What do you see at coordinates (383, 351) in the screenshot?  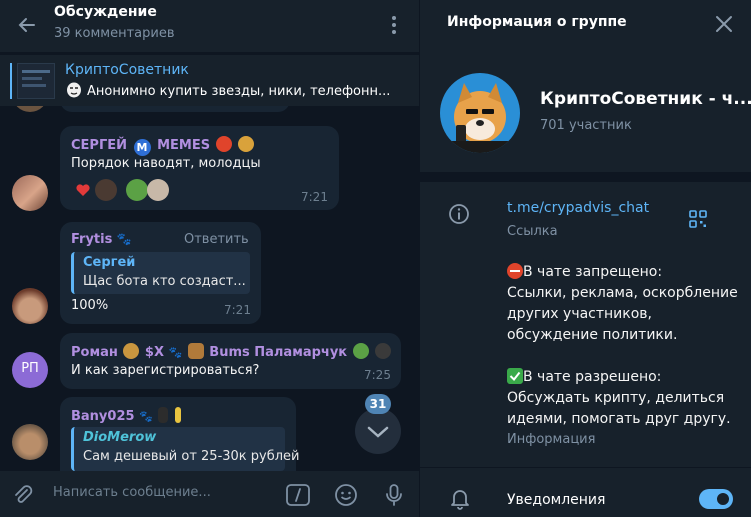 I see `cat-icon` at bounding box center [383, 351].